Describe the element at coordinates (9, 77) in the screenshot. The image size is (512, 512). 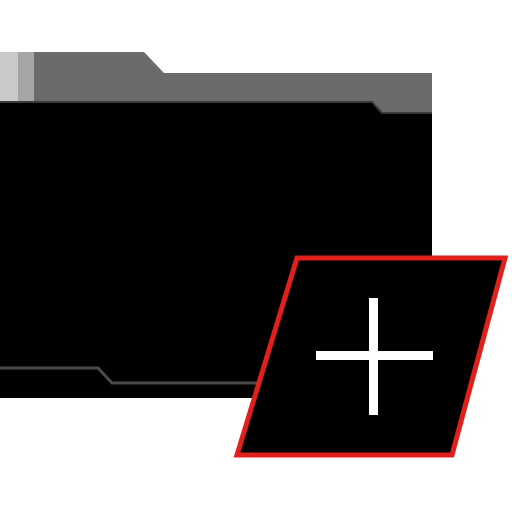
I see `folder-tab-highlight` at that location.